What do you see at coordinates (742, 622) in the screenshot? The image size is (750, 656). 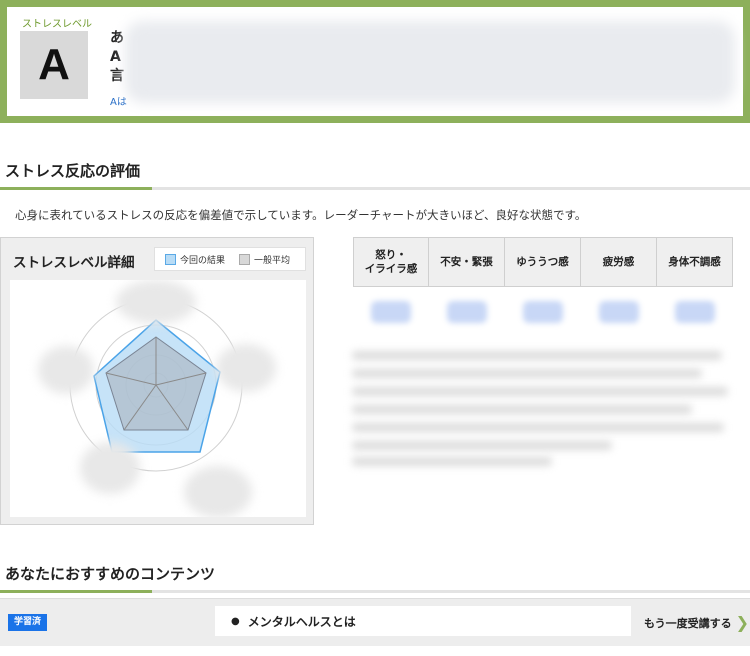 I see `chevron-right-icon: ❯` at bounding box center [742, 622].